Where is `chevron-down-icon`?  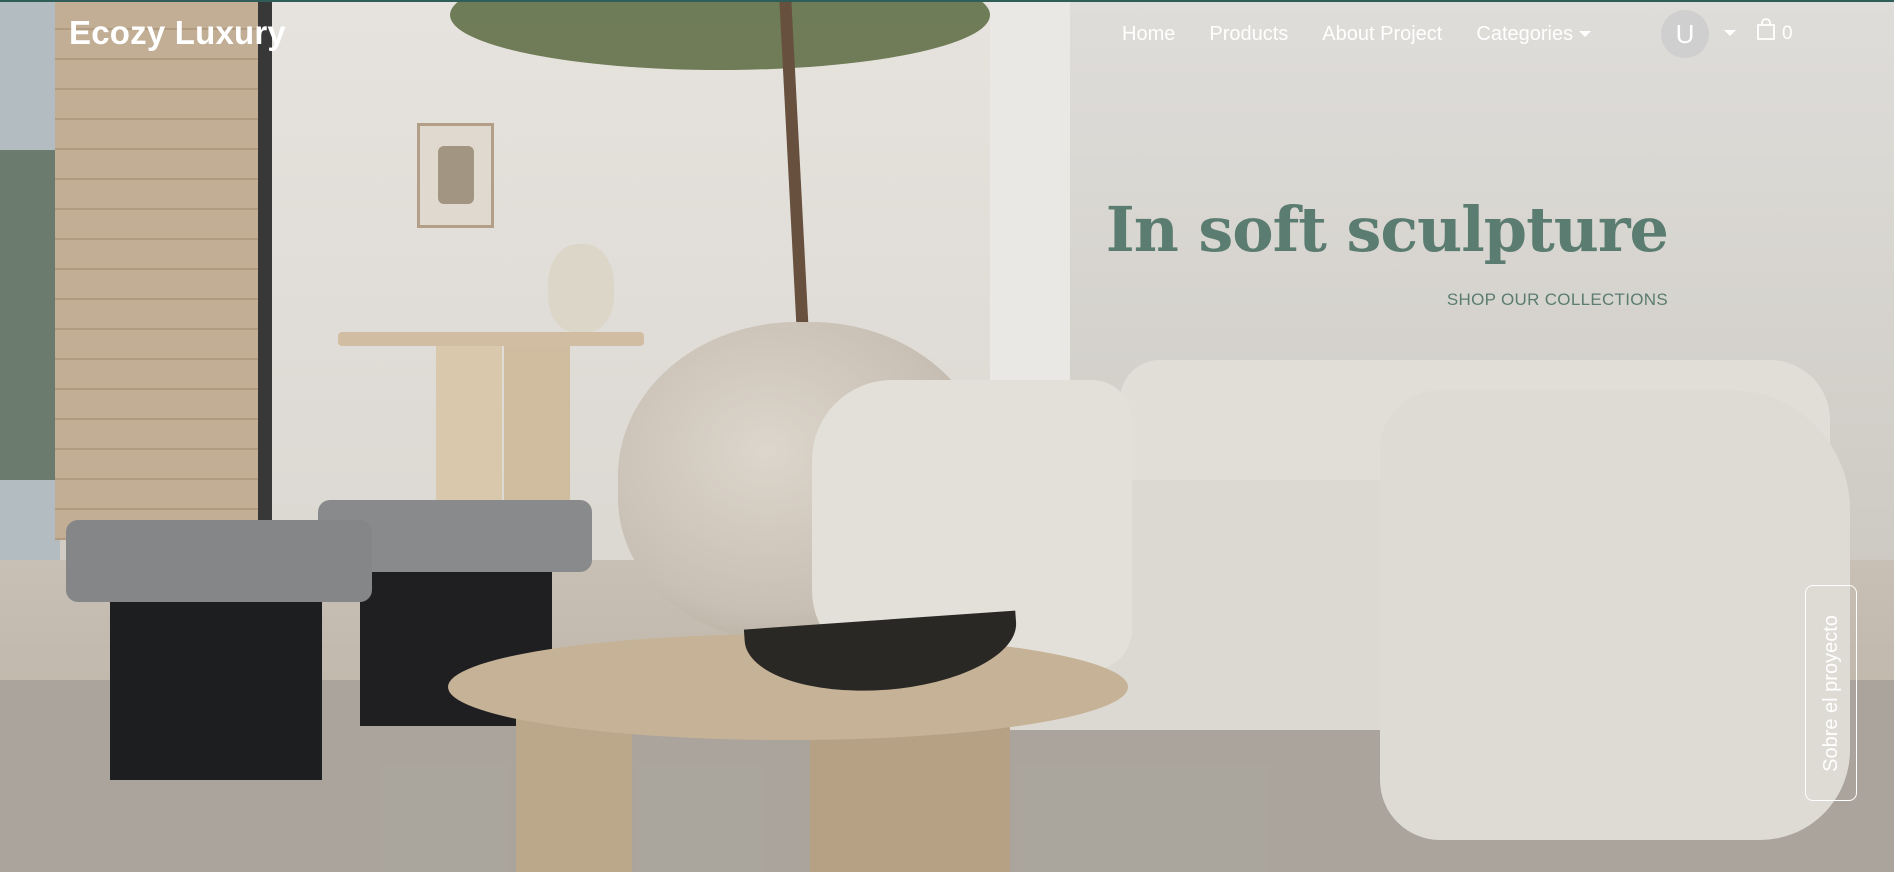 chevron-down-icon is located at coordinates (1585, 34).